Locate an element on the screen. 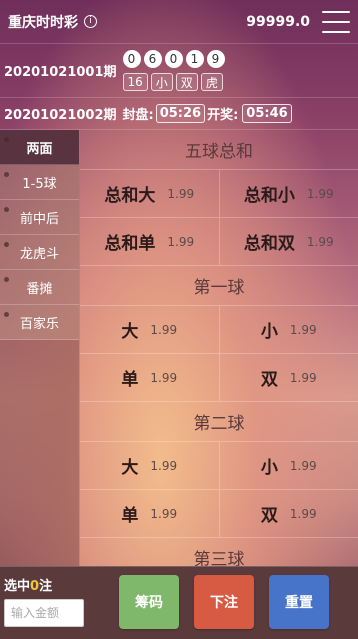 This screenshot has width=358, height=639. place-bet-button: 下注 is located at coordinates (224, 602).